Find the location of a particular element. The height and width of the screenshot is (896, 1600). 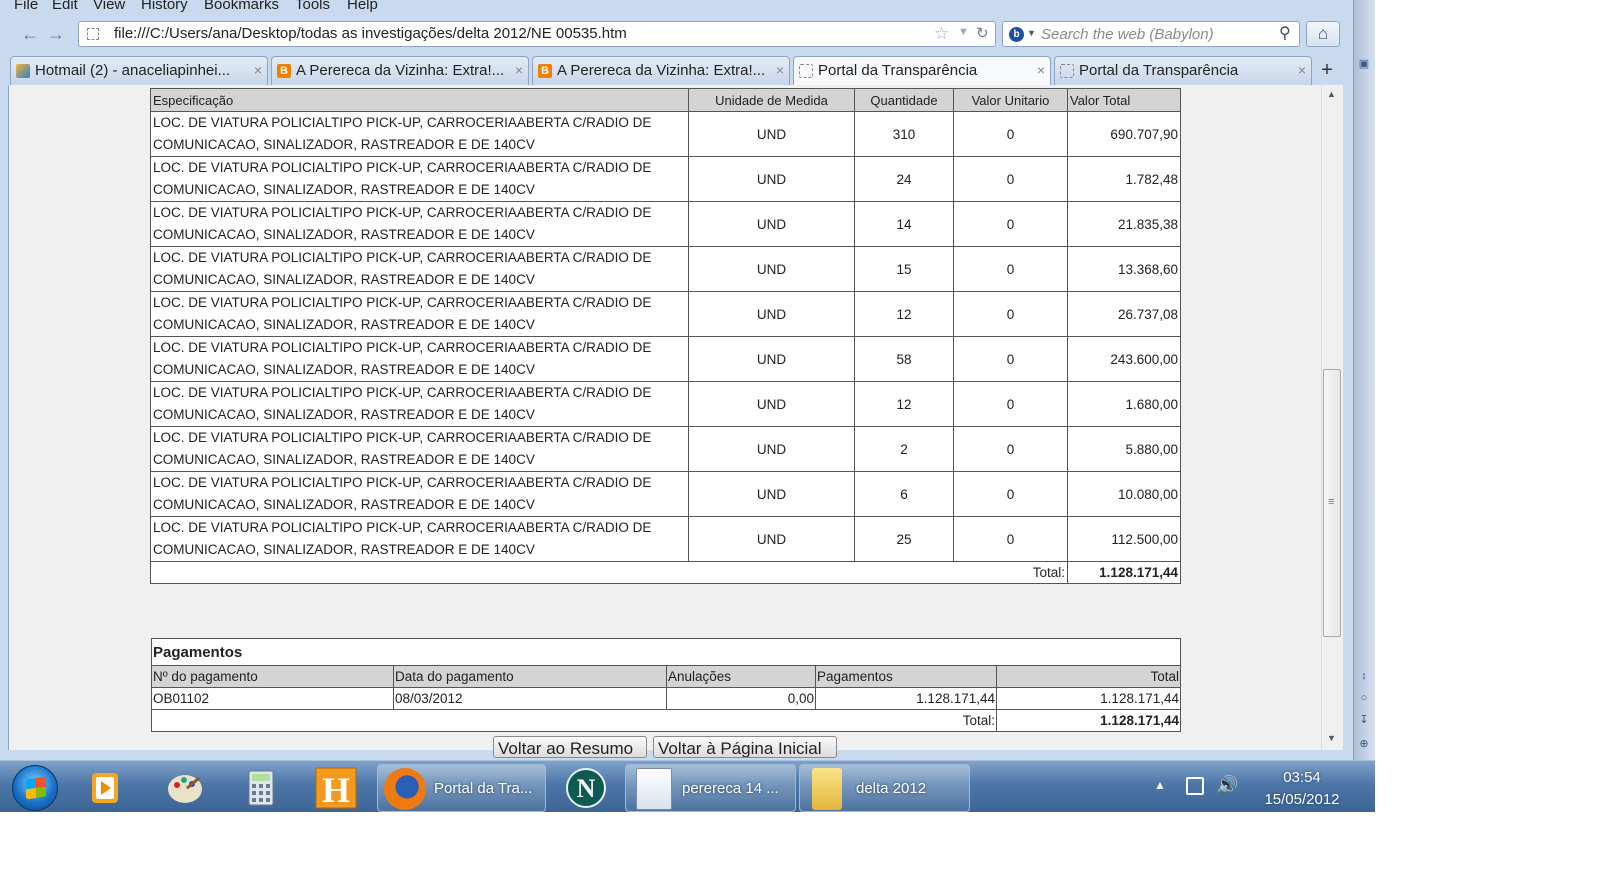

items-total-row: Total: 1.128.171,44 is located at coordinates (665, 572).